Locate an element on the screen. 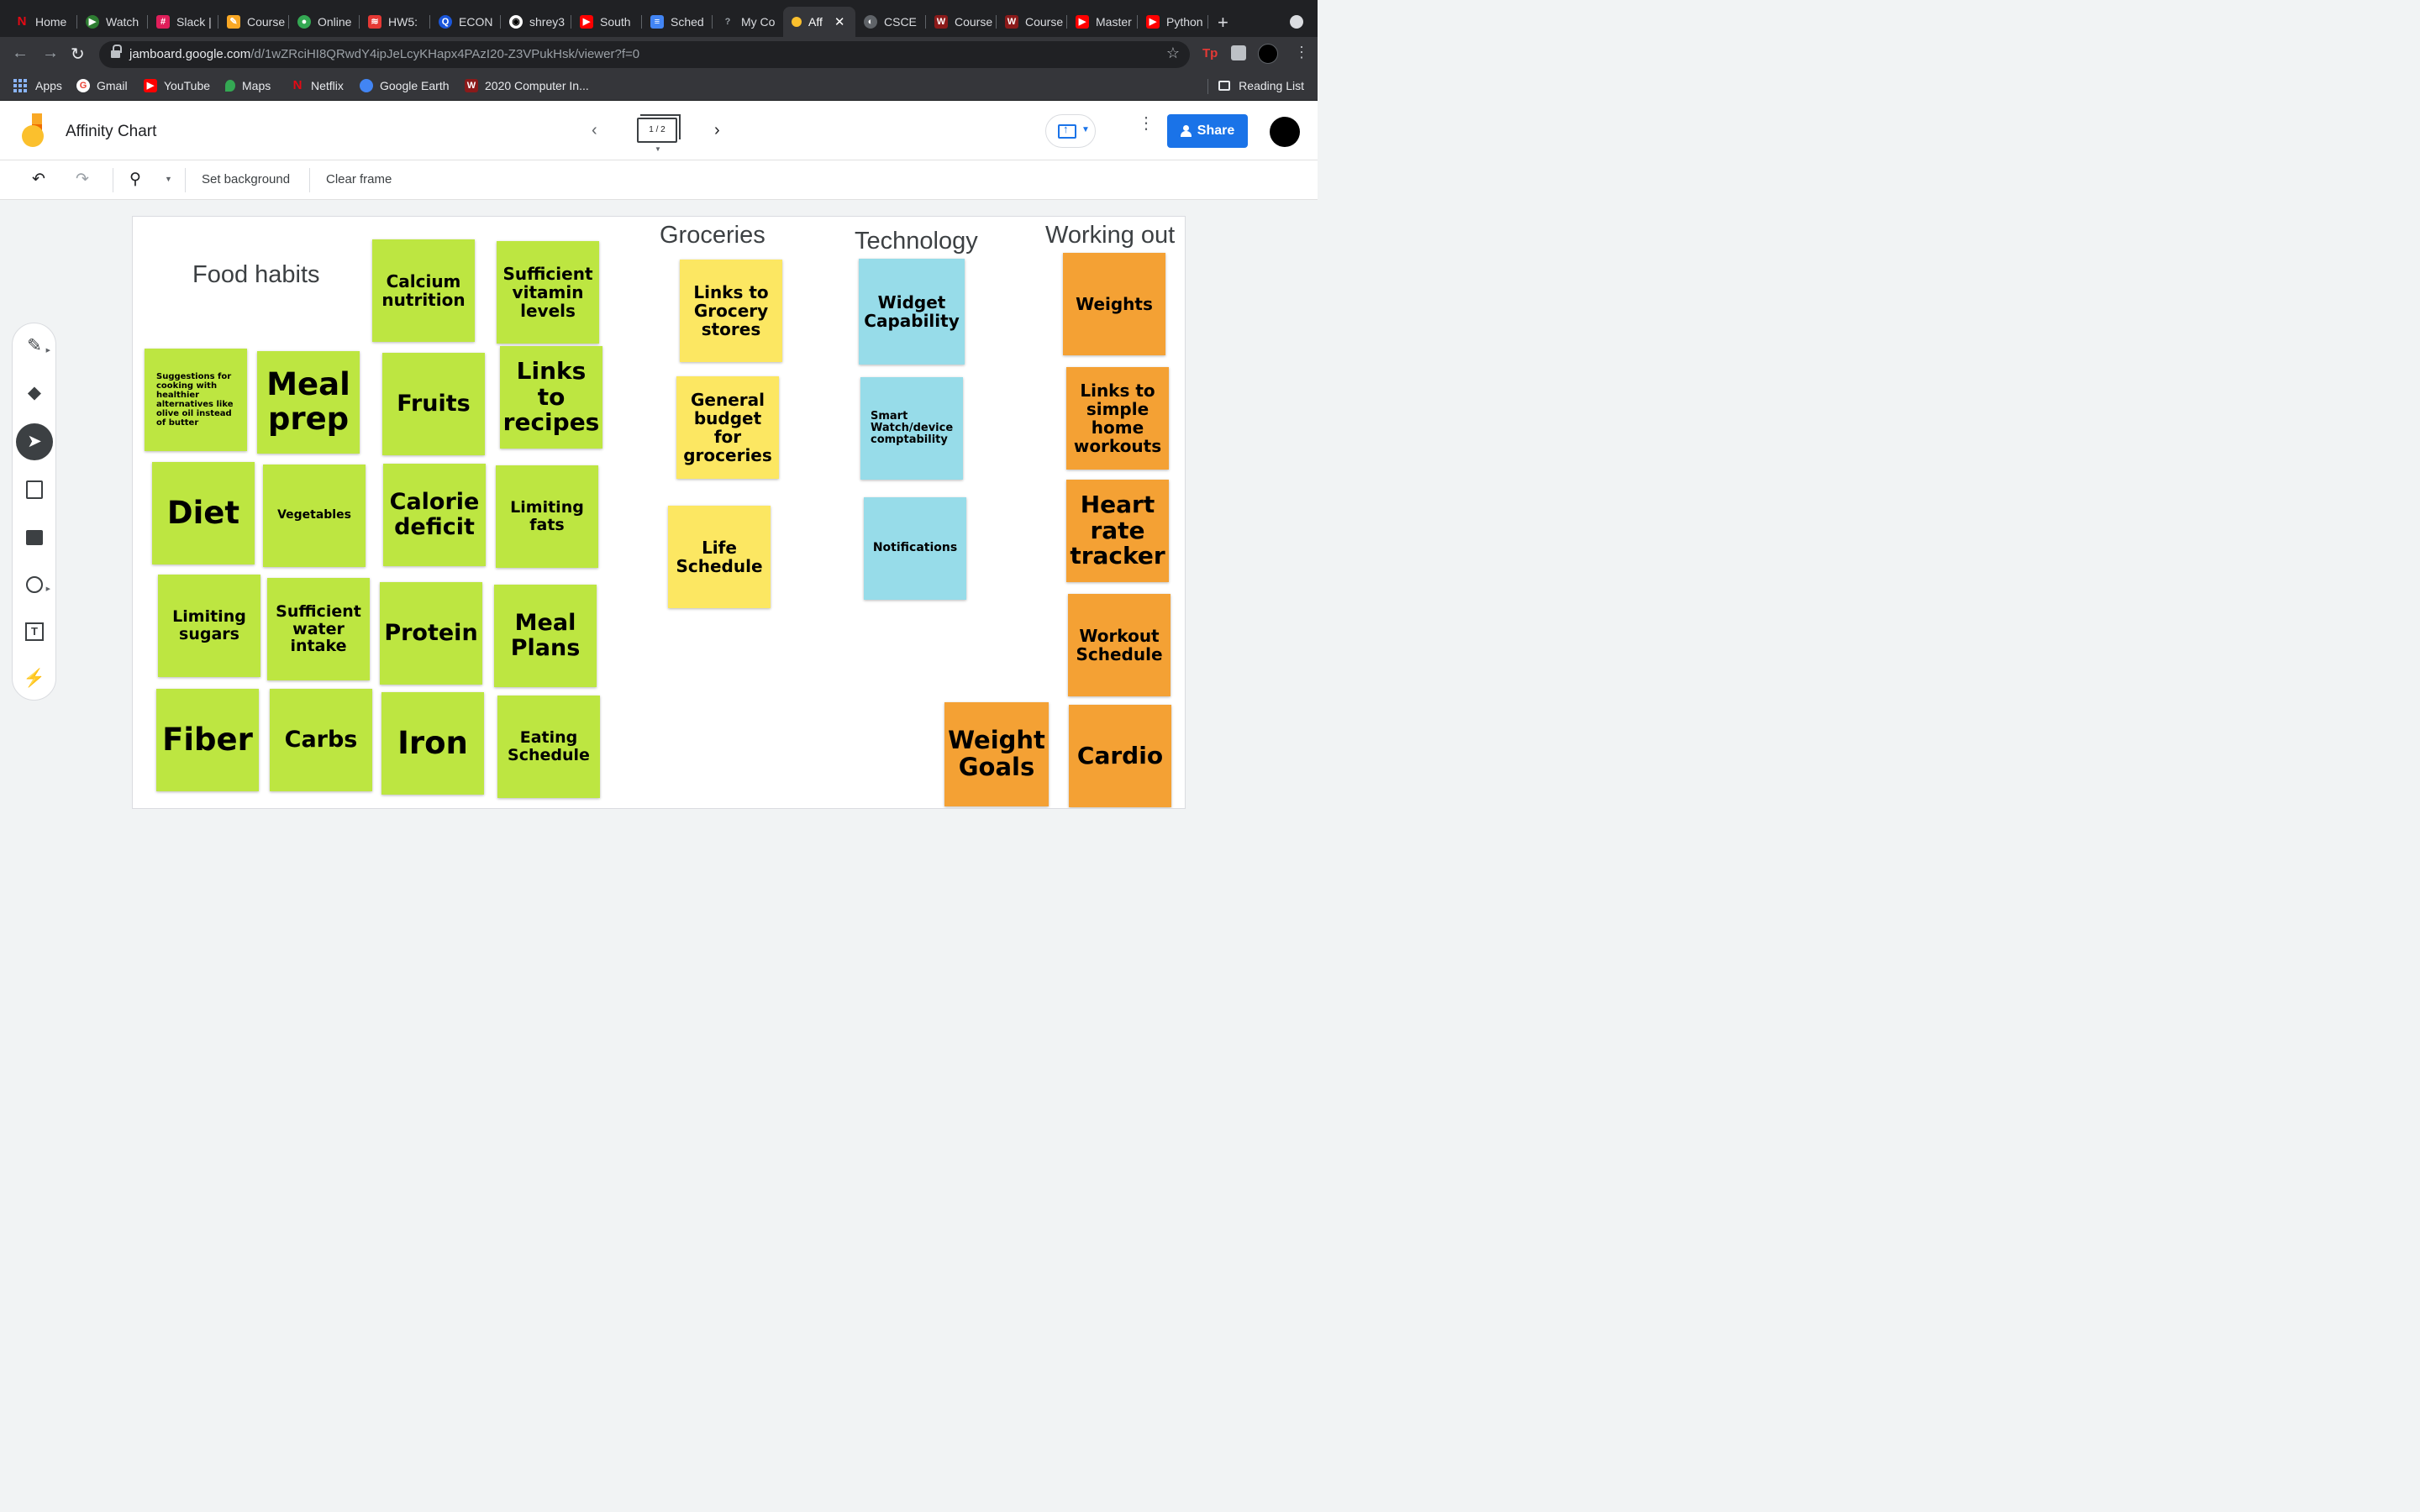 Image resolution: width=2420 pixels, height=1512 pixels. sticky-note: Meal Plans is located at coordinates (545, 636).